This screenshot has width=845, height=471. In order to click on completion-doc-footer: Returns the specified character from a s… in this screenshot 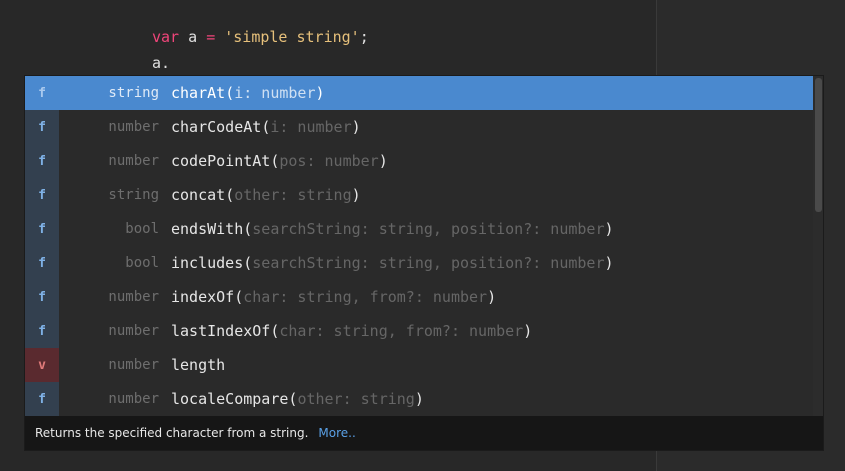, I will do `click(424, 433)`.